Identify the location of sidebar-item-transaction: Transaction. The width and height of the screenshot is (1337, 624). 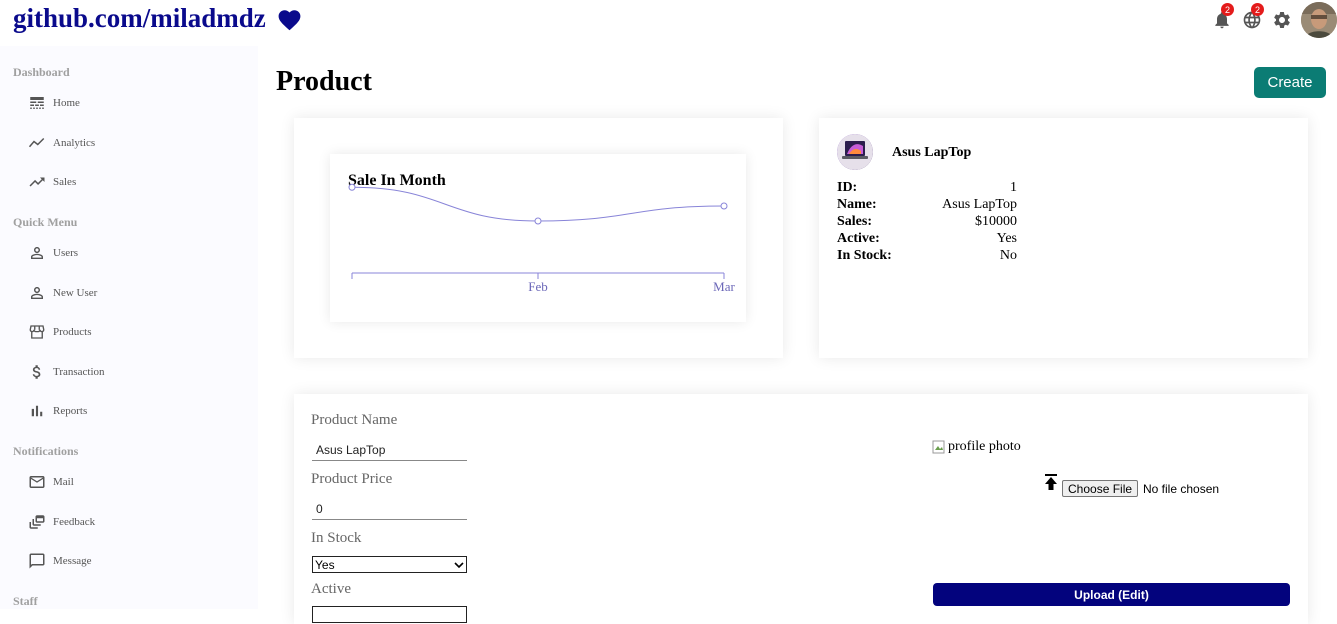
(66, 372).